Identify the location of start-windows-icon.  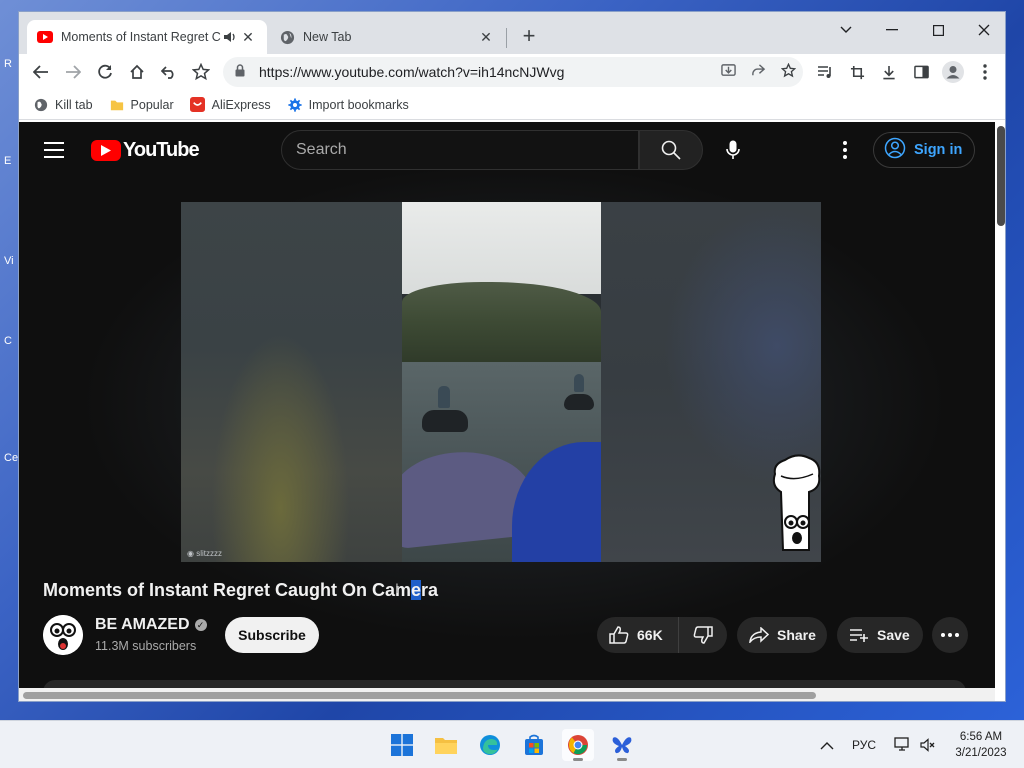
(402, 745).